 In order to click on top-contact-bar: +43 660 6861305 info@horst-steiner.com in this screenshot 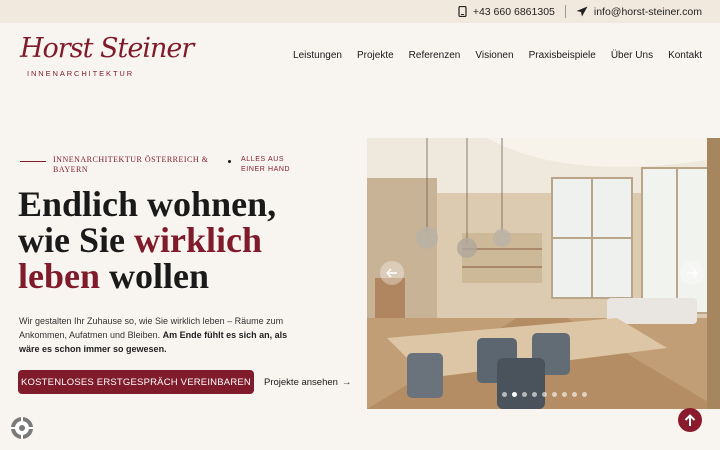, I will do `click(360, 11)`.